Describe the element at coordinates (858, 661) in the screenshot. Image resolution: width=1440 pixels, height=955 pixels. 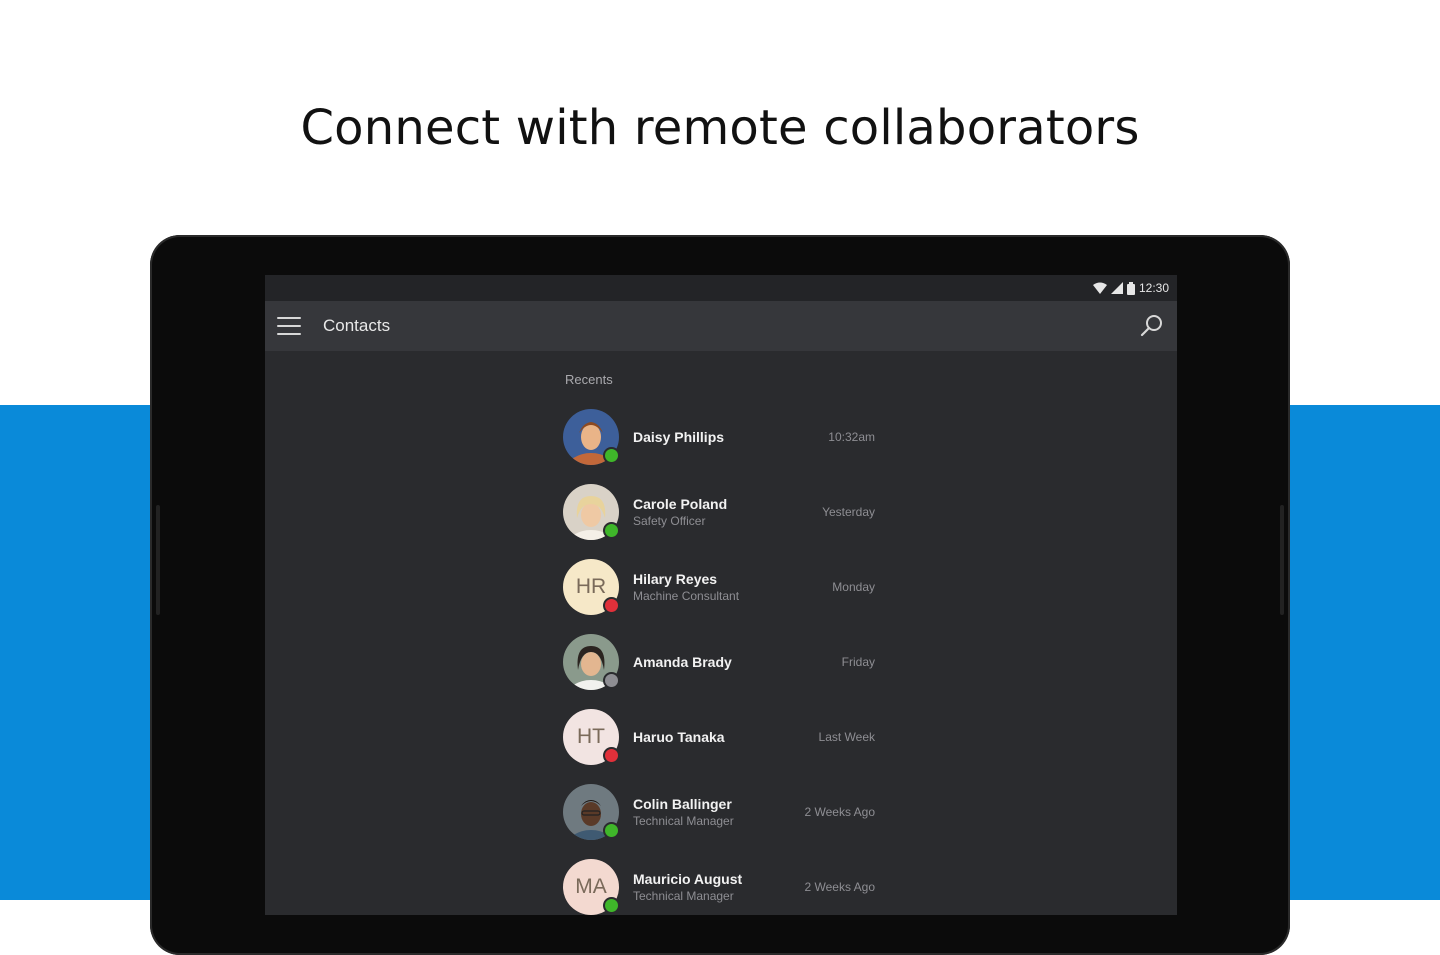
I see `contact-time: Friday` at that location.